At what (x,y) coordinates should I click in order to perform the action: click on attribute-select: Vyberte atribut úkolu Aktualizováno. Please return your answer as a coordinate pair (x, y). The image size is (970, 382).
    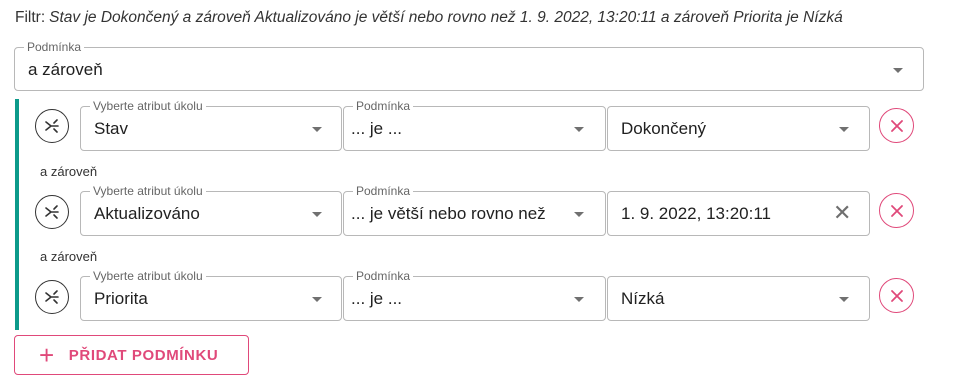
    Looking at the image, I should click on (211, 210).